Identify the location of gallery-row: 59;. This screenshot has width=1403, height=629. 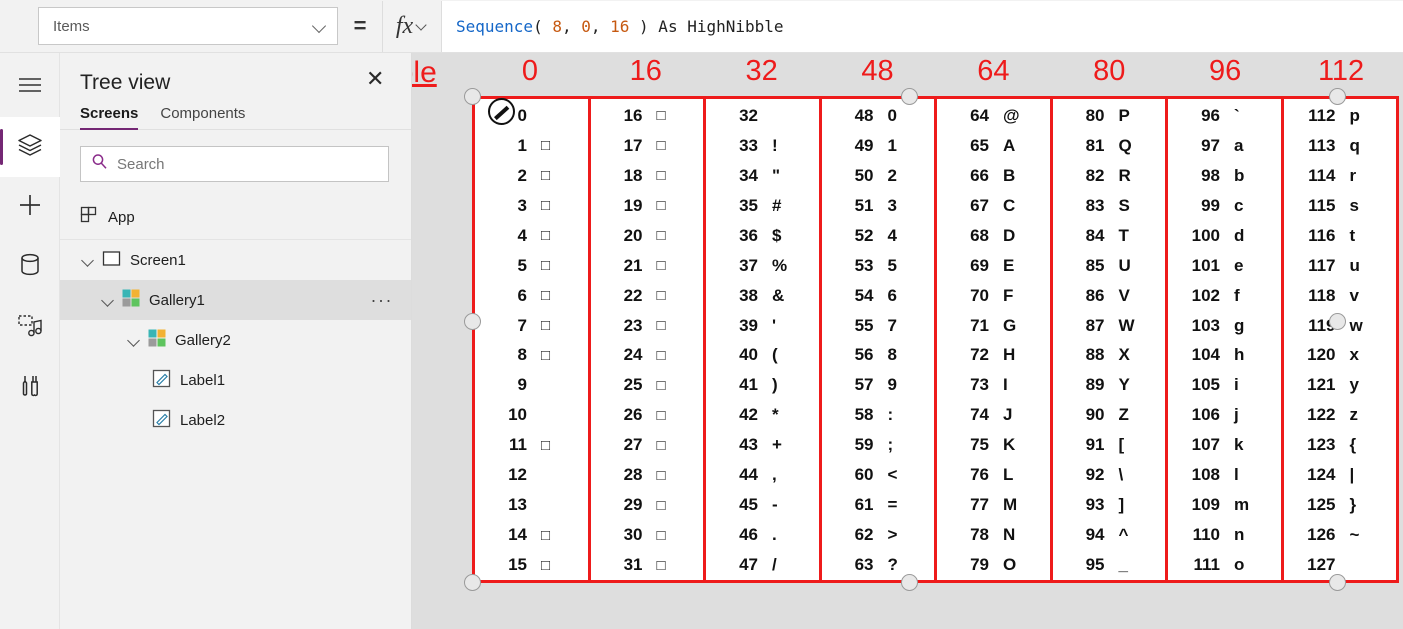
(878, 445).